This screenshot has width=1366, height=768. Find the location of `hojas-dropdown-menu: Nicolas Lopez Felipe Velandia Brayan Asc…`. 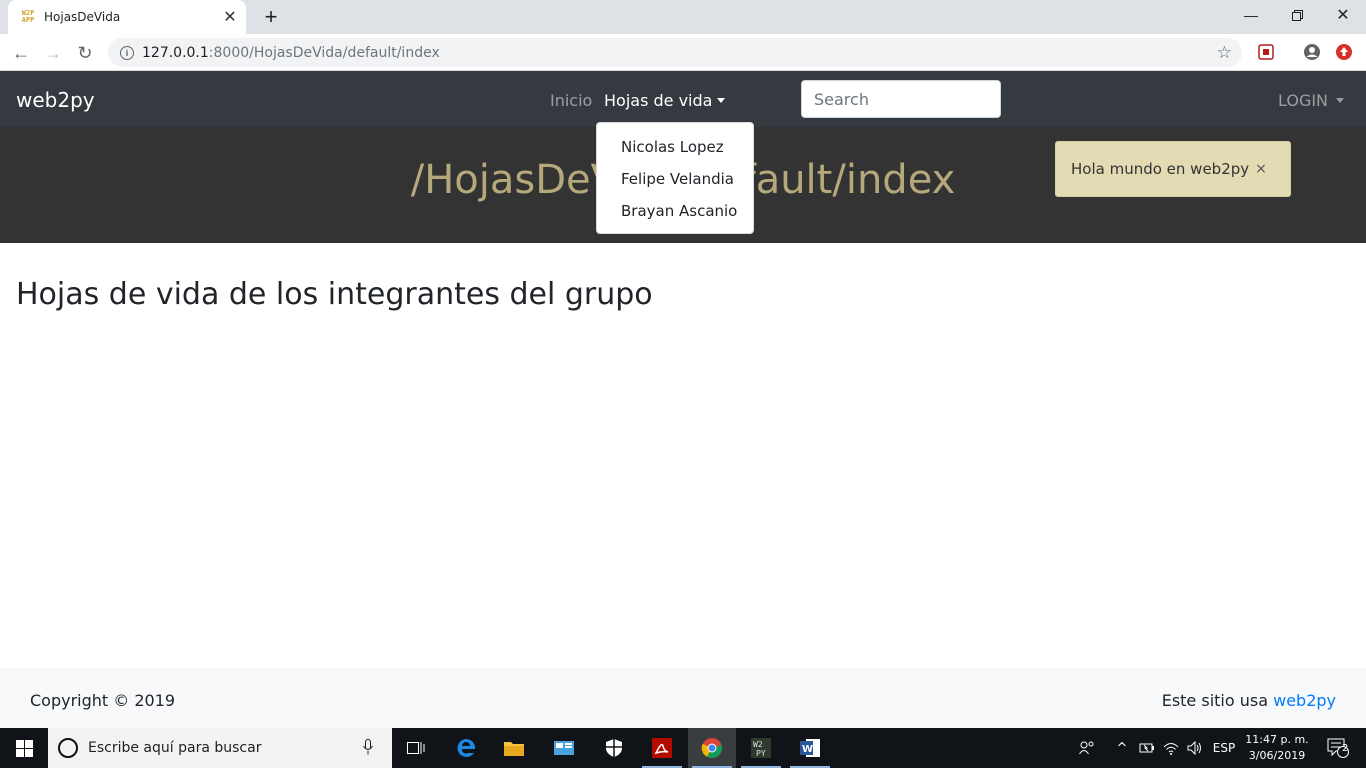

hojas-dropdown-menu: Nicolas Lopez Felipe Velandia Brayan Asc… is located at coordinates (675, 178).